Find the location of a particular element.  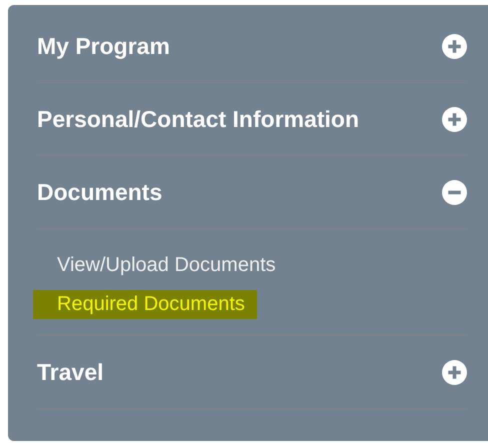

section-title: My Program is located at coordinates (103, 46).